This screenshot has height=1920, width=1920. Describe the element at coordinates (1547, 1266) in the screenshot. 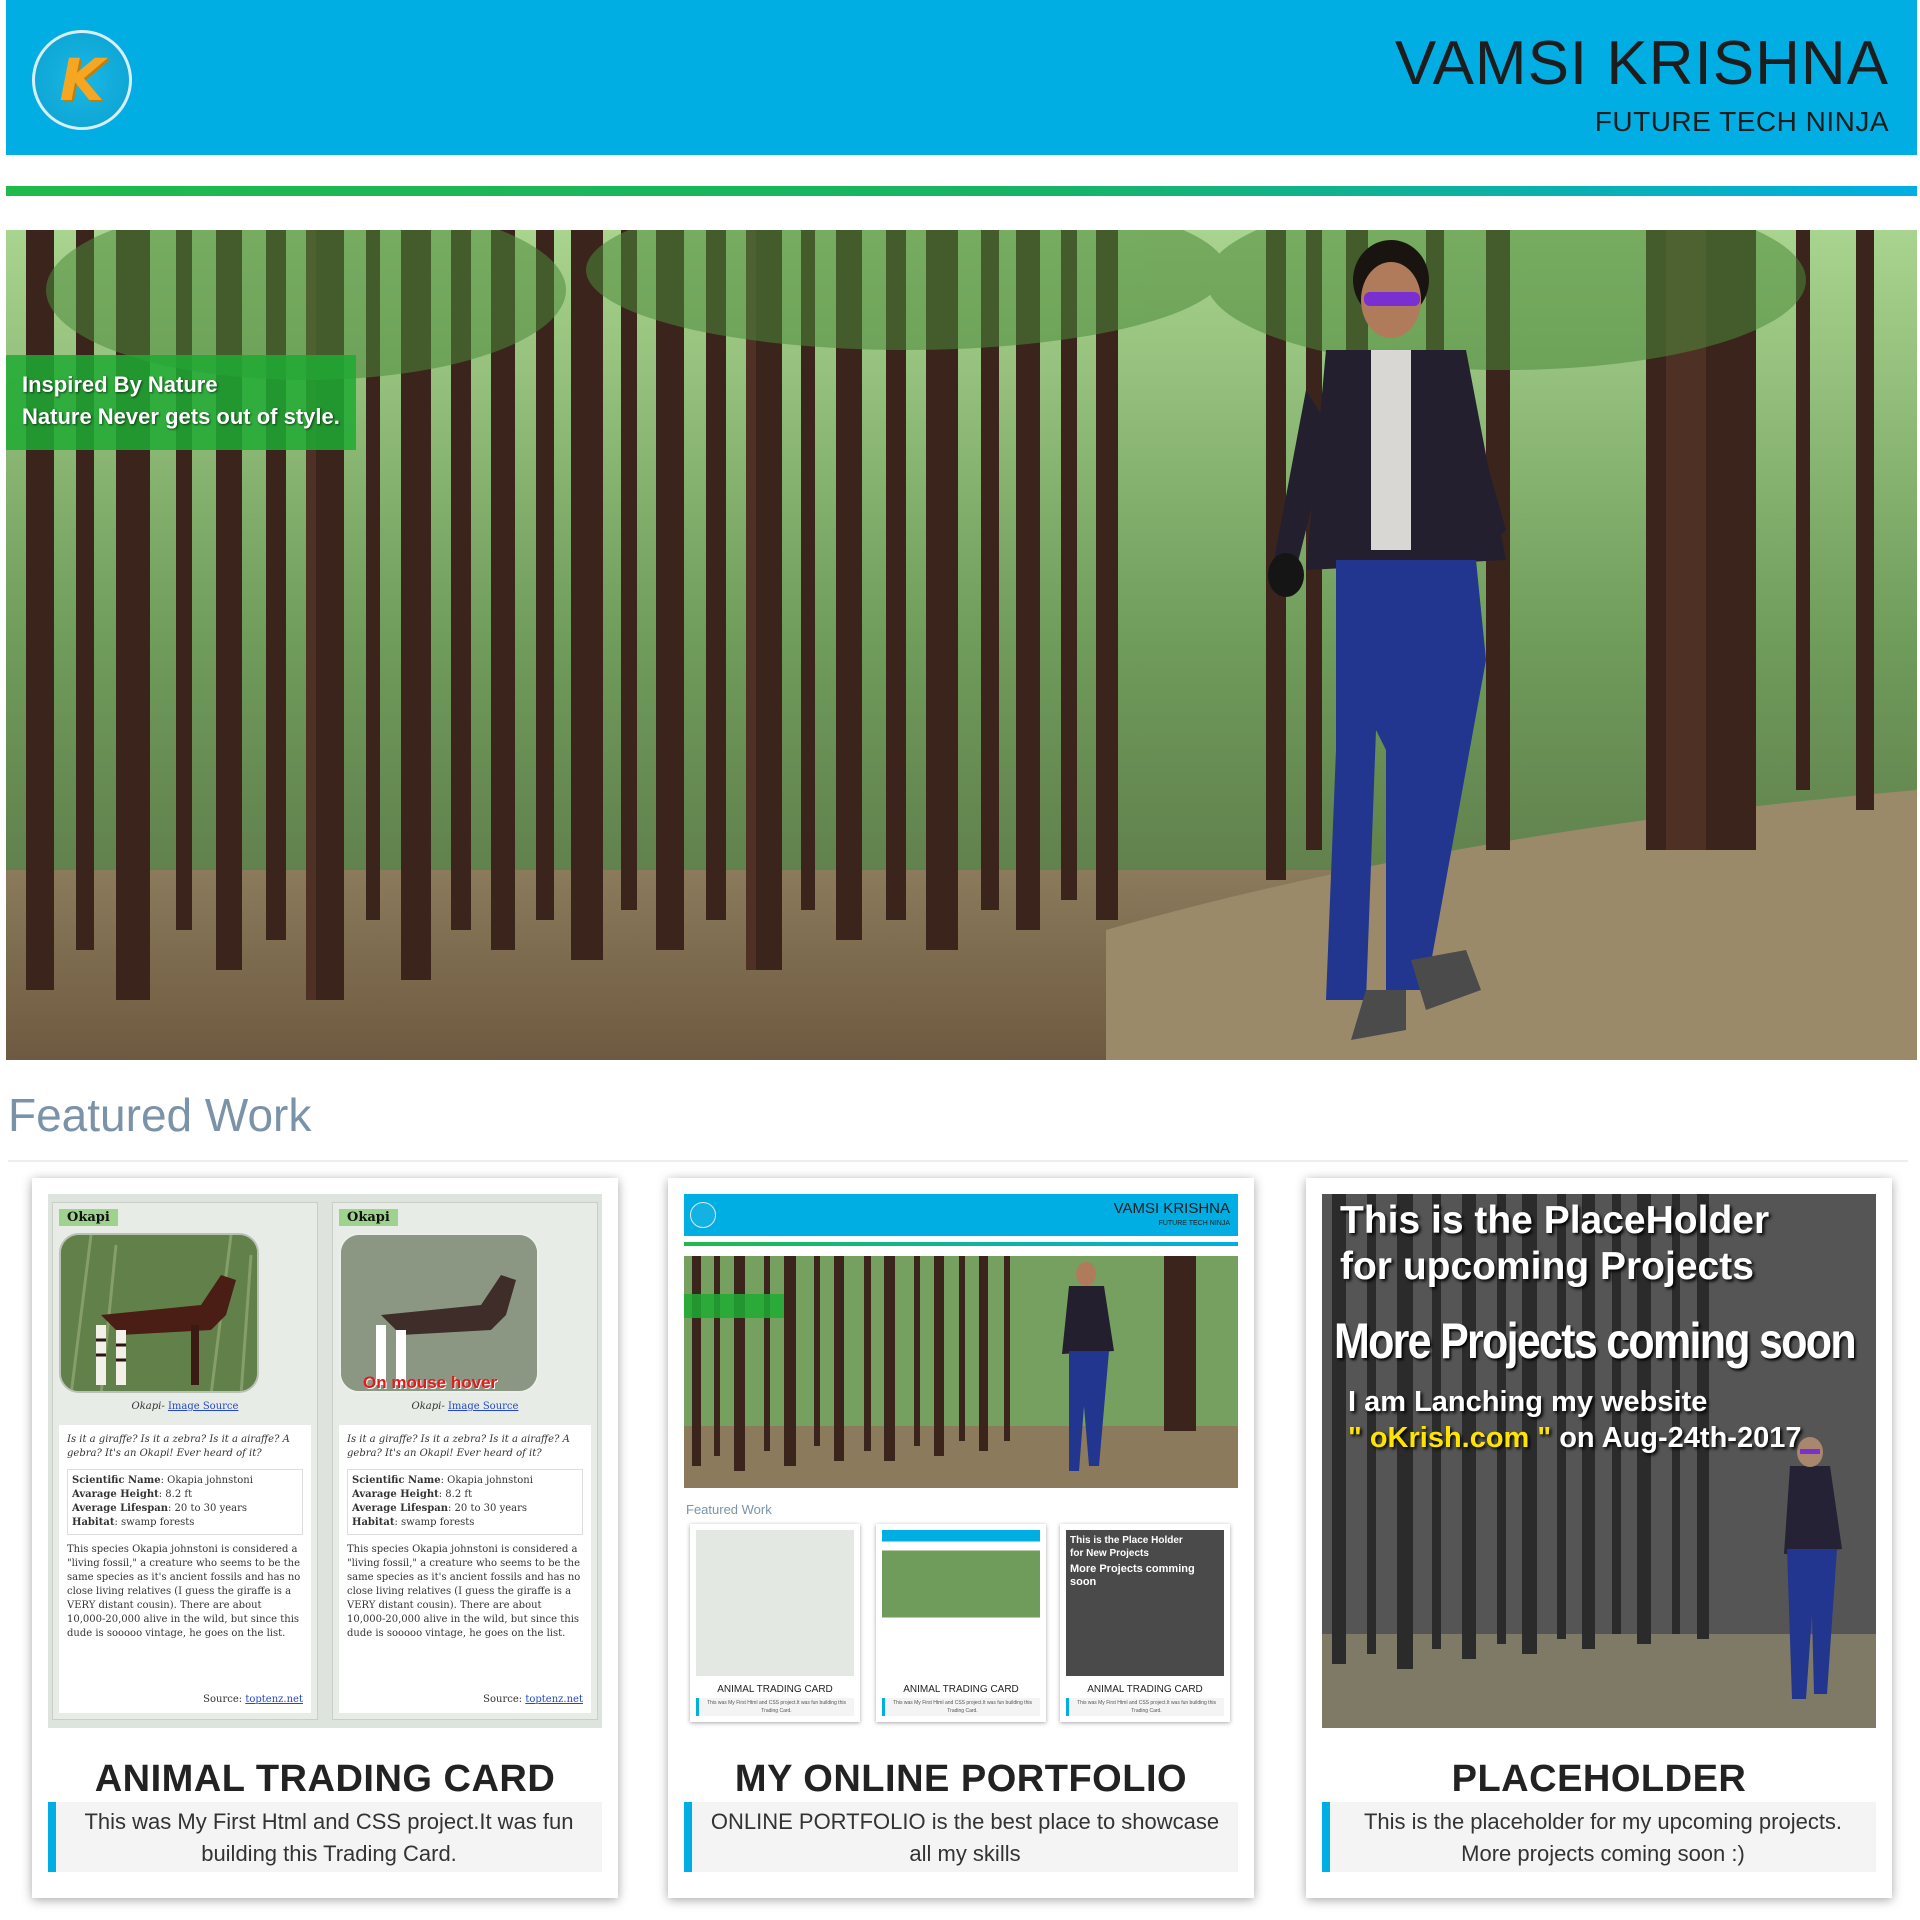

I see `placeholder-line2: for upcoming Projects` at that location.